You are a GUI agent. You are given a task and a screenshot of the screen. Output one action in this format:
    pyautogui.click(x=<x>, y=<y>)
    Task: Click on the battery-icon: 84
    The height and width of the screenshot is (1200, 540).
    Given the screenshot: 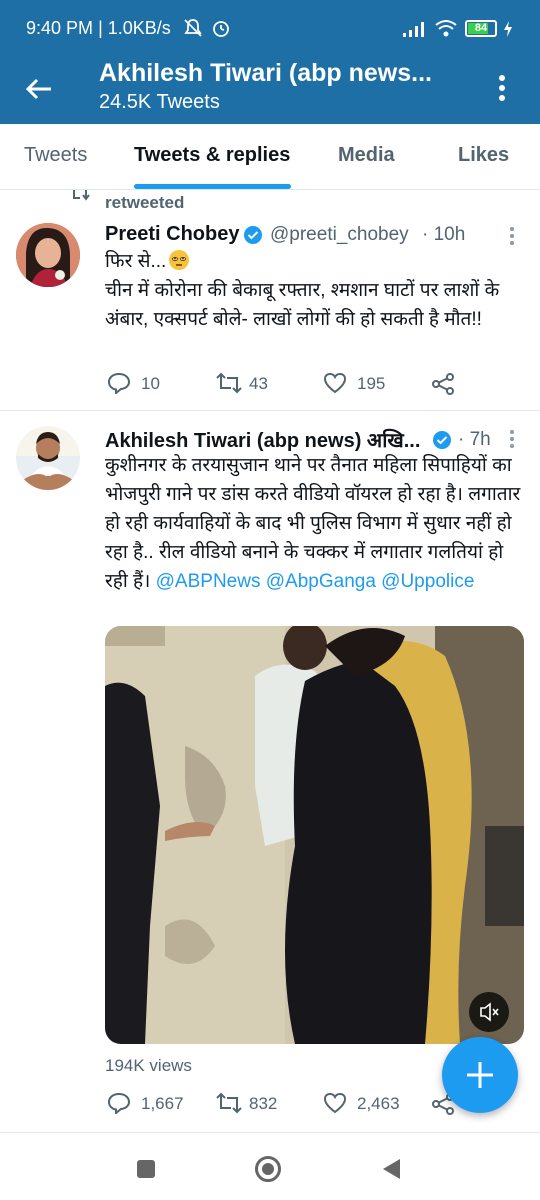 What is the action you would take?
    pyautogui.click(x=481, y=28)
    